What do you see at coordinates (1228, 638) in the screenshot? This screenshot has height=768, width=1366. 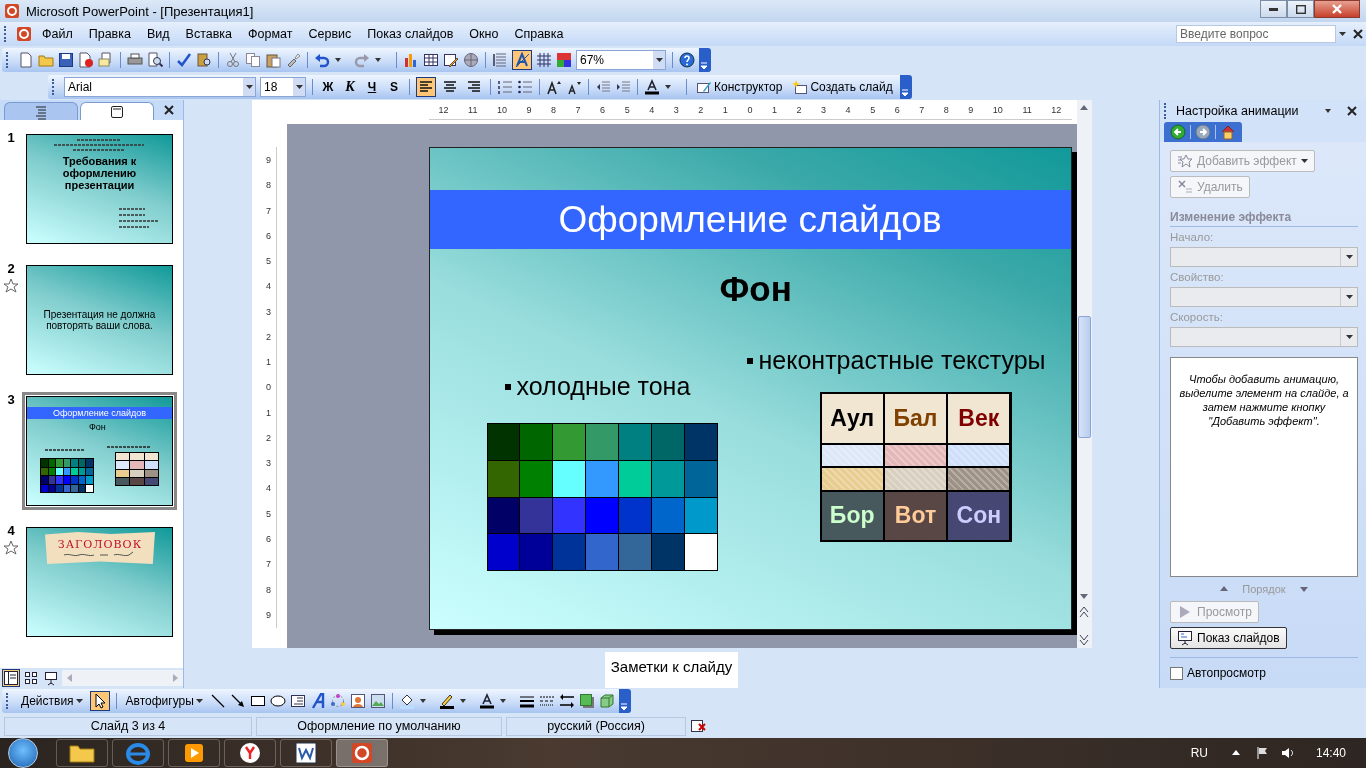 I see `slideshow-button: Показ слайдов` at bounding box center [1228, 638].